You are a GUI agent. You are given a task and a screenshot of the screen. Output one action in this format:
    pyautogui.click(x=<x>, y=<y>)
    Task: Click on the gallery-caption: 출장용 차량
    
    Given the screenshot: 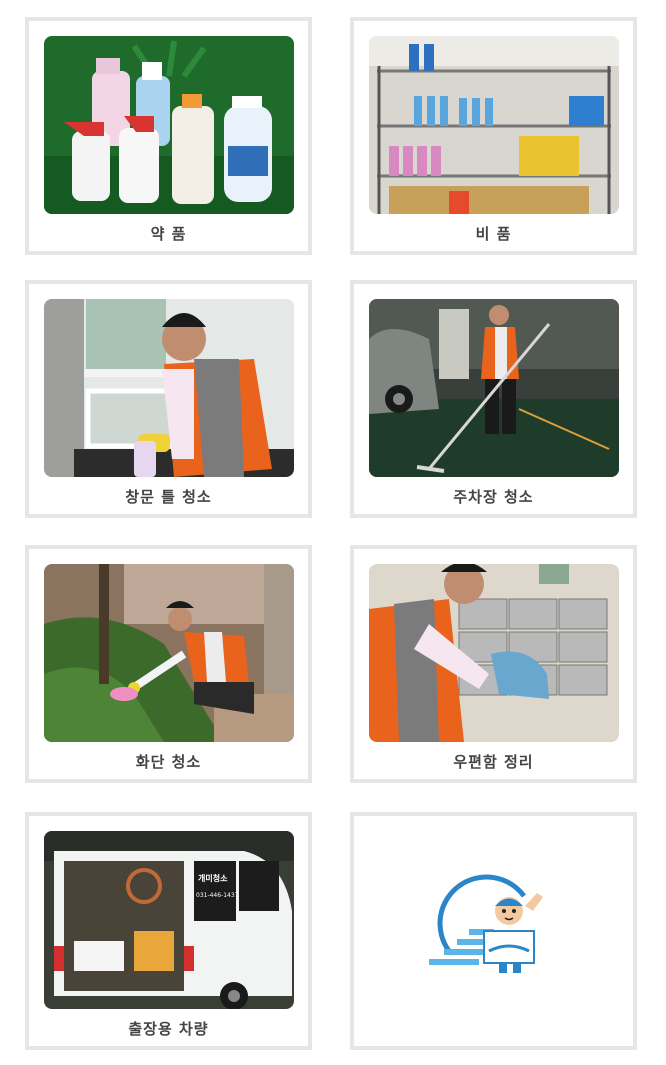 What is the action you would take?
    pyautogui.click(x=168, y=1029)
    